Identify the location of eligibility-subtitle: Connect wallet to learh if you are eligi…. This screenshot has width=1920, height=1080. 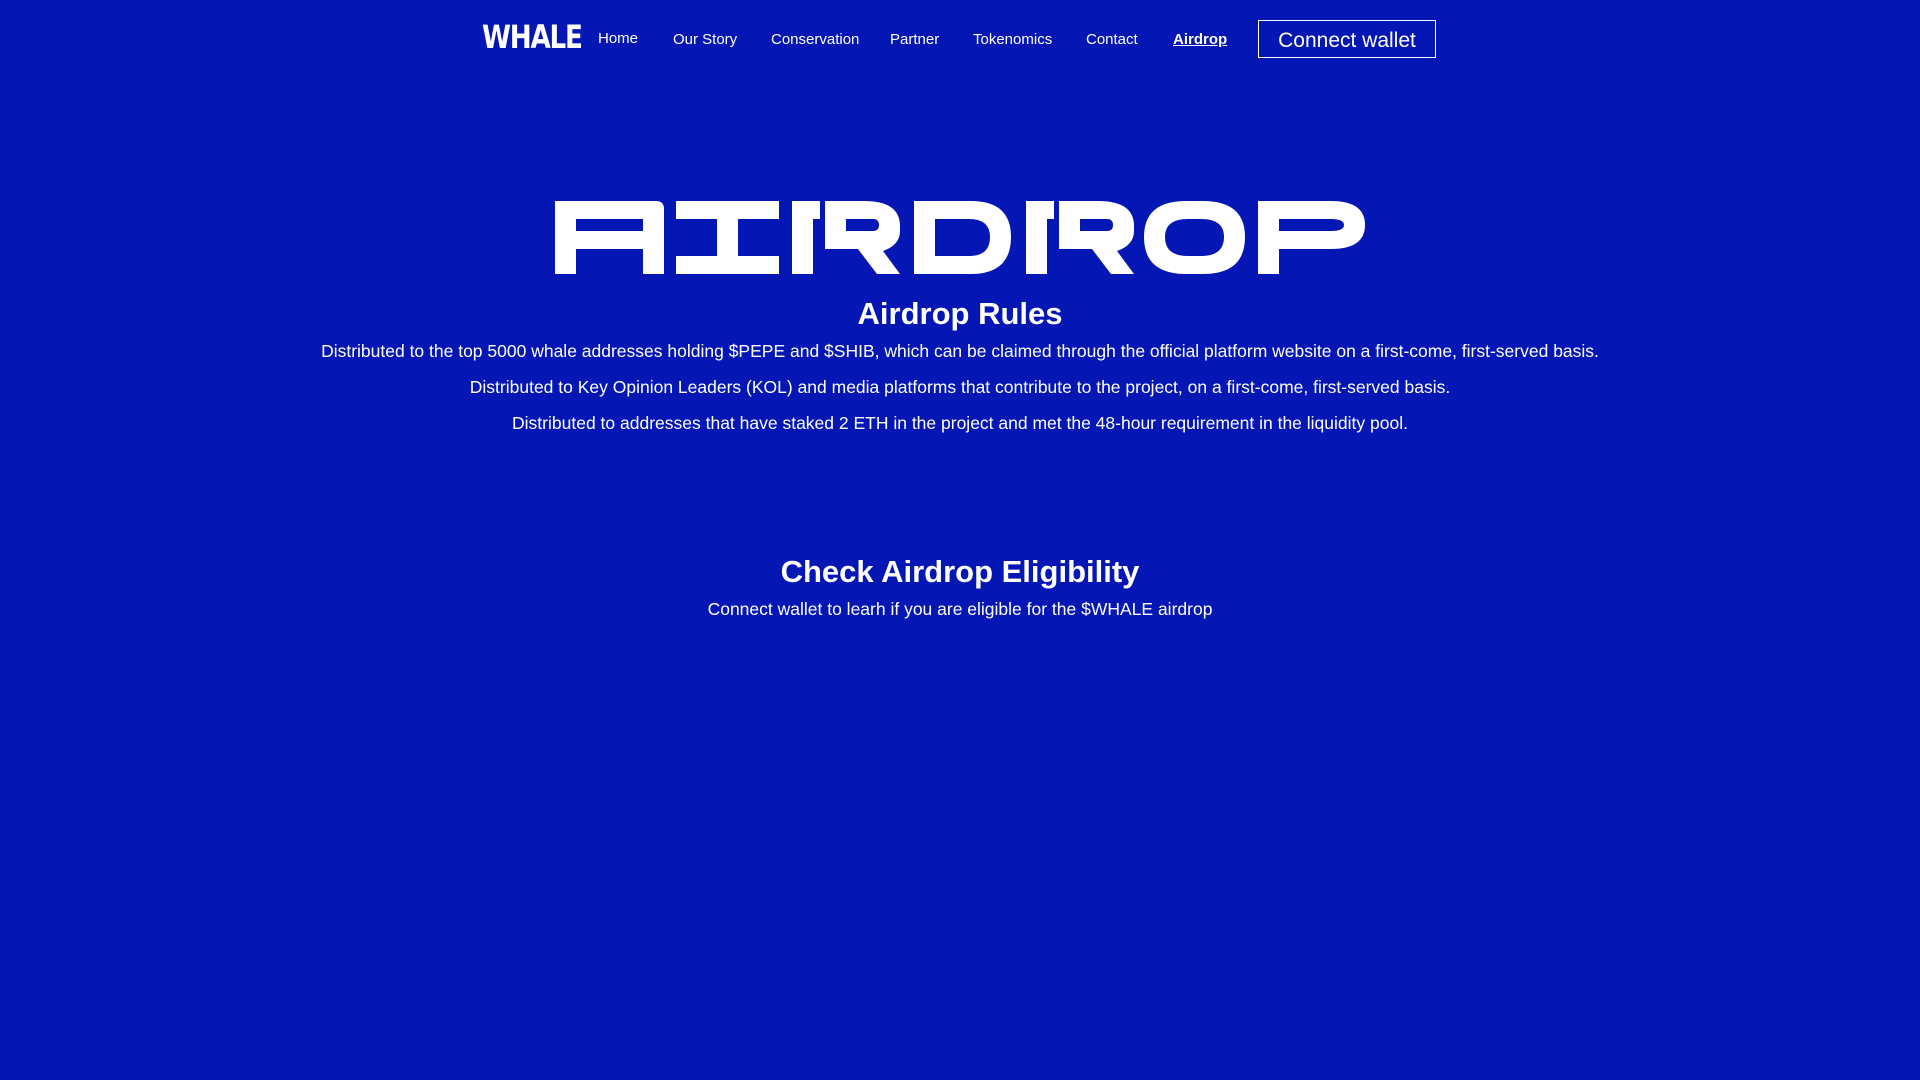
(960, 609).